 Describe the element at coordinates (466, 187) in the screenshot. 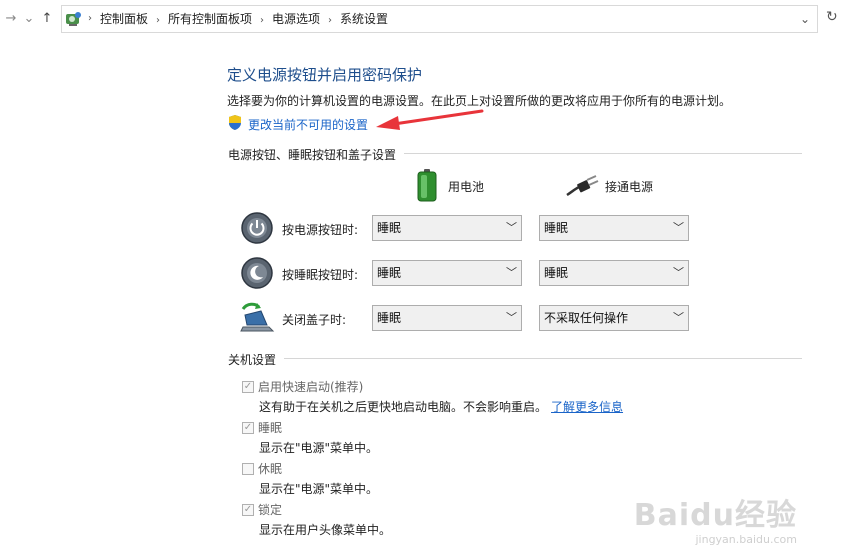

I see `column-header-battery: 用电池` at that location.